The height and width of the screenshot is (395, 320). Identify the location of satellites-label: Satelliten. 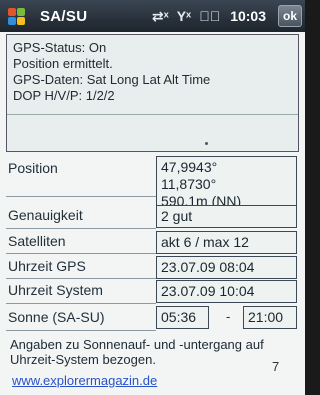
(37, 241).